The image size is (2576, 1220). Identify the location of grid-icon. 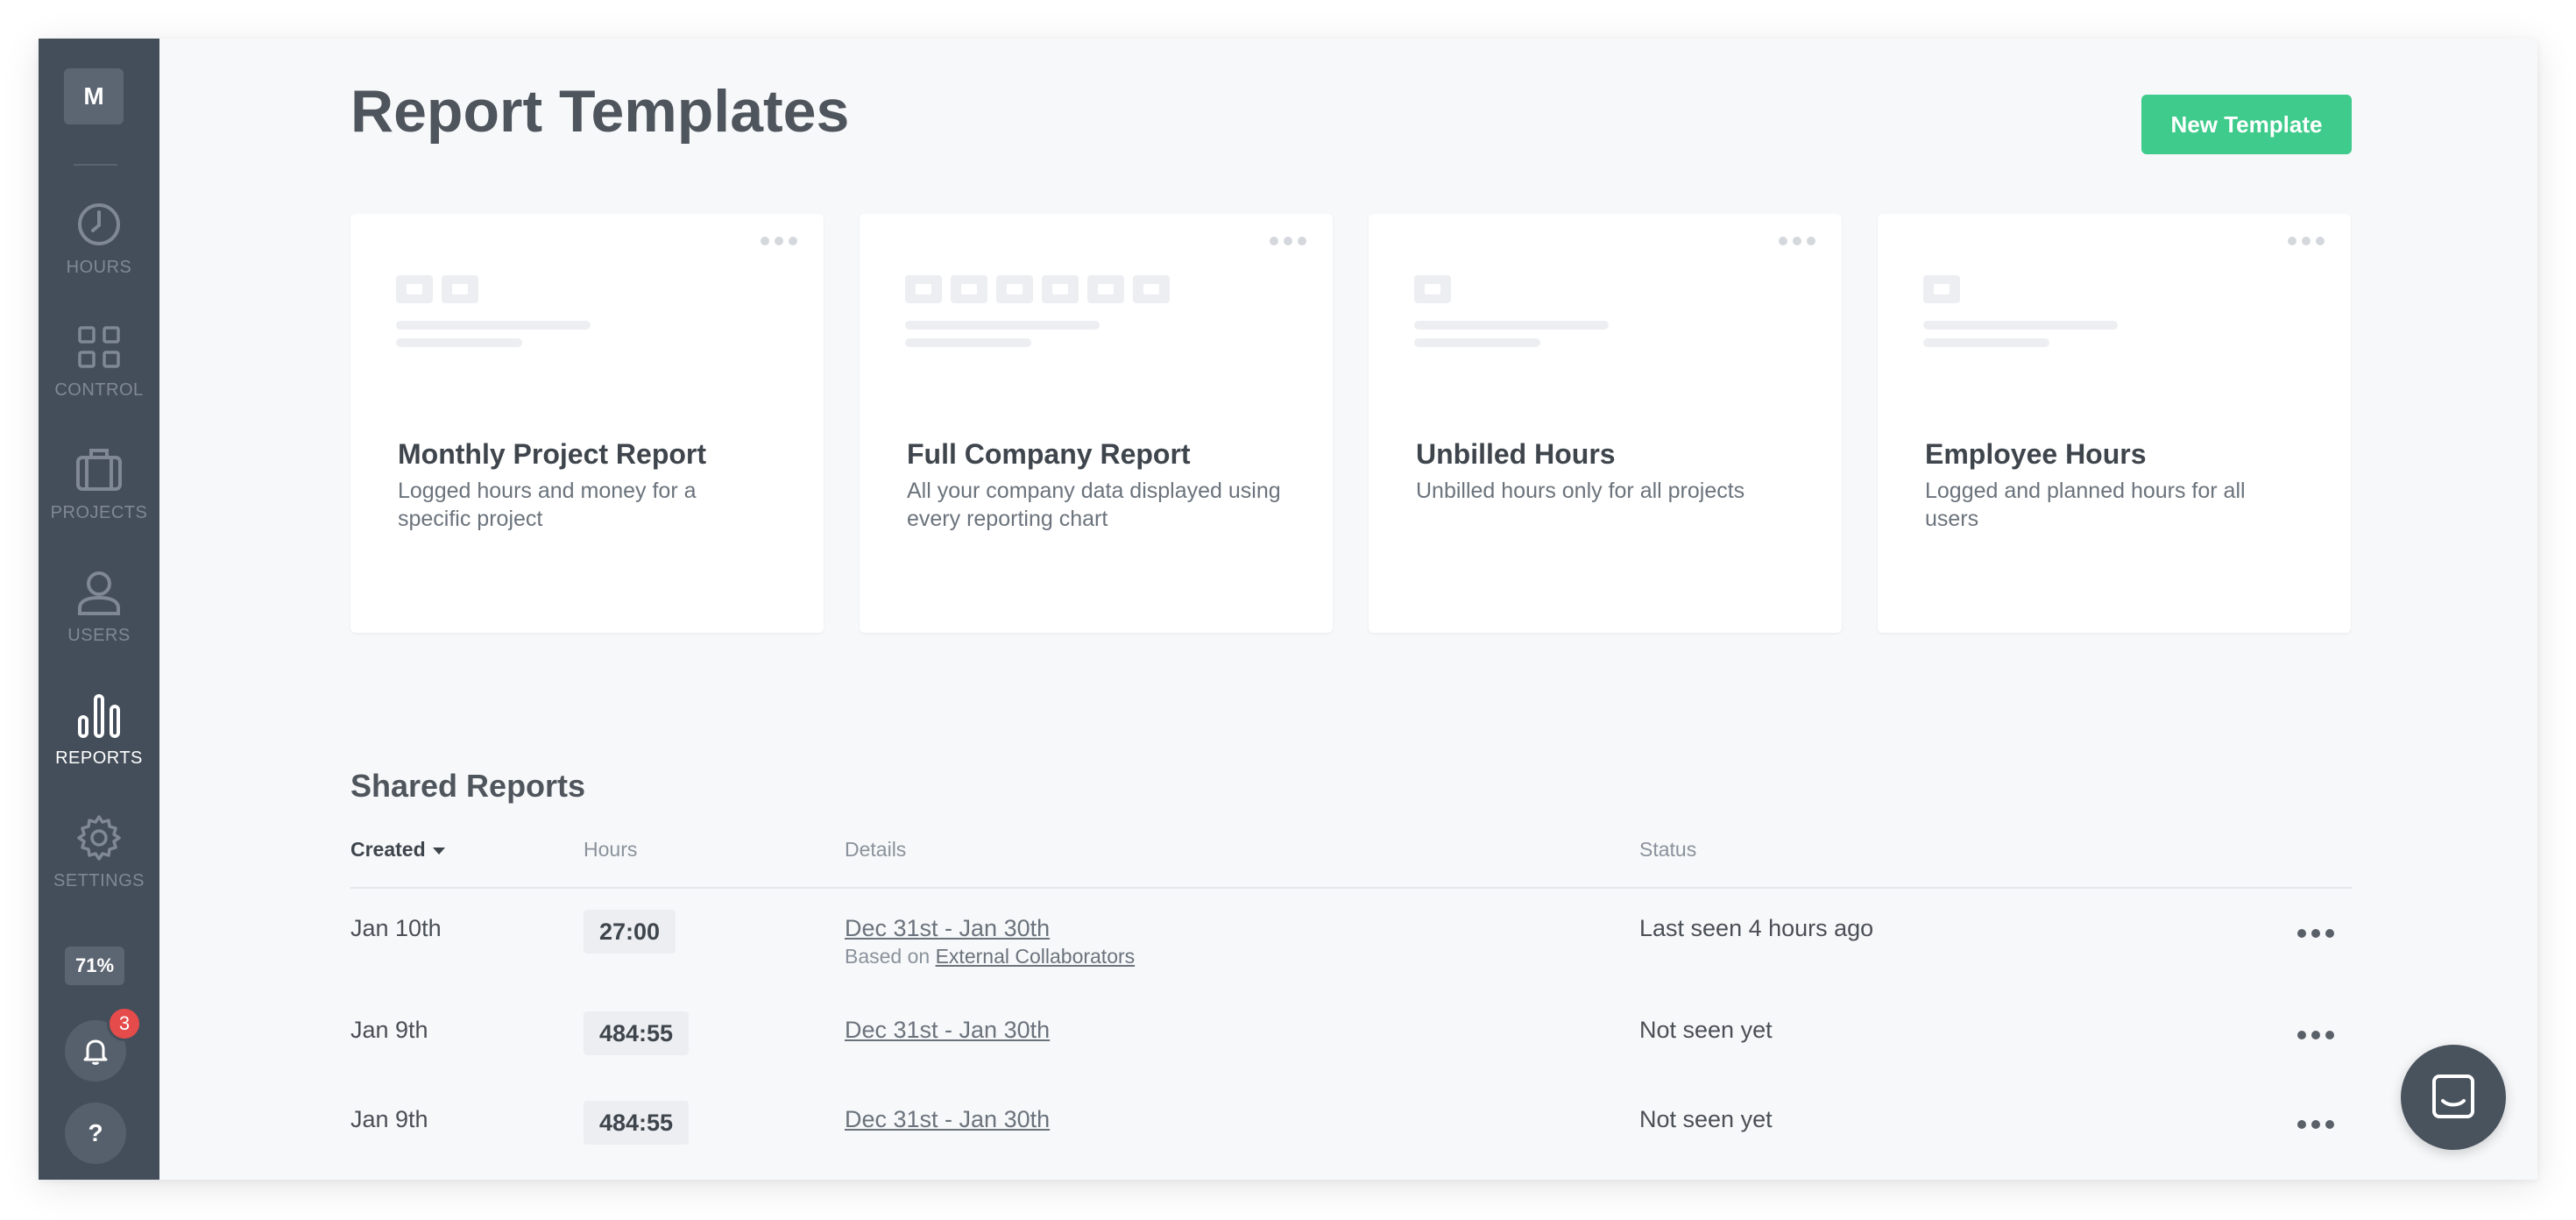
(99, 347).